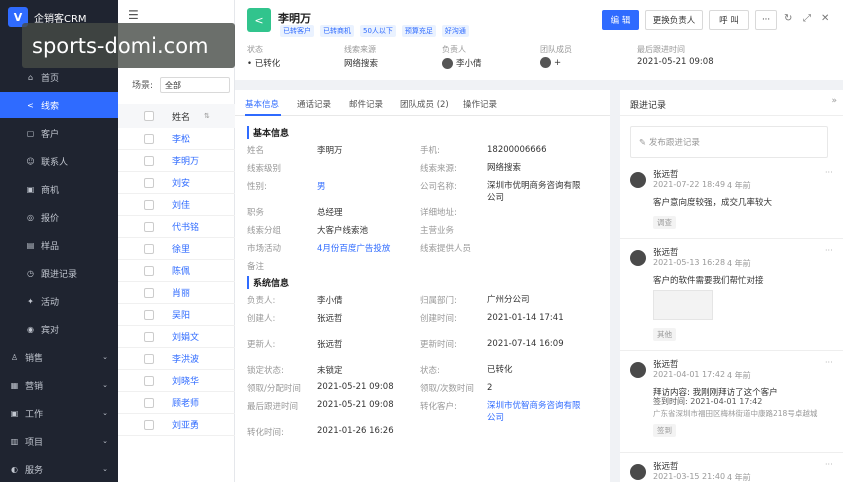 Image resolution: width=843 pixels, height=482 pixels. I want to click on expand-icon: ⤢, so click(807, 18).